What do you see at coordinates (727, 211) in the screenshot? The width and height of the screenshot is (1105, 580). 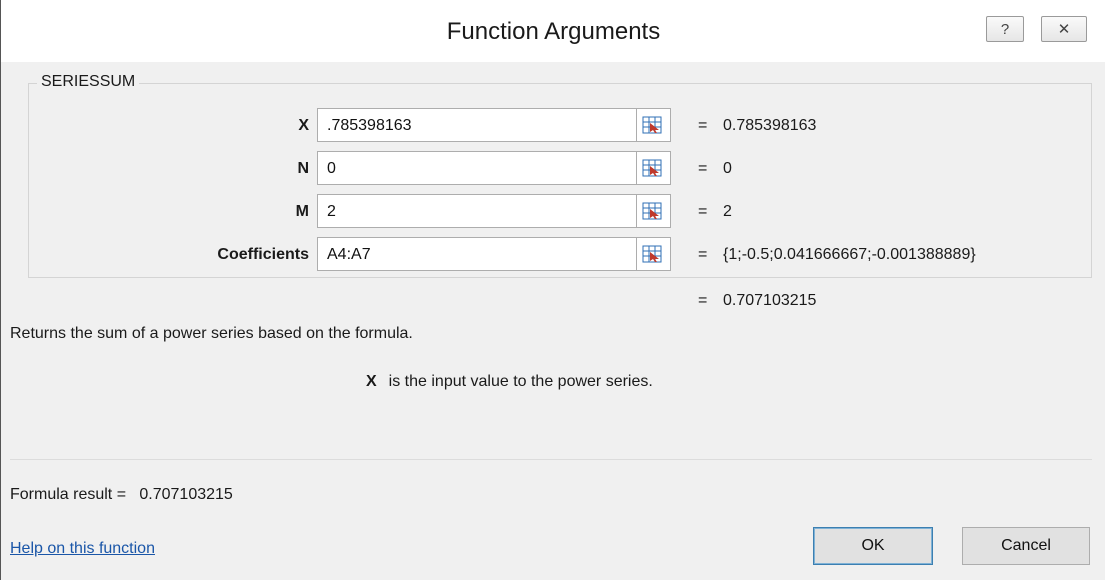 I see `arg-value-m: 2` at bounding box center [727, 211].